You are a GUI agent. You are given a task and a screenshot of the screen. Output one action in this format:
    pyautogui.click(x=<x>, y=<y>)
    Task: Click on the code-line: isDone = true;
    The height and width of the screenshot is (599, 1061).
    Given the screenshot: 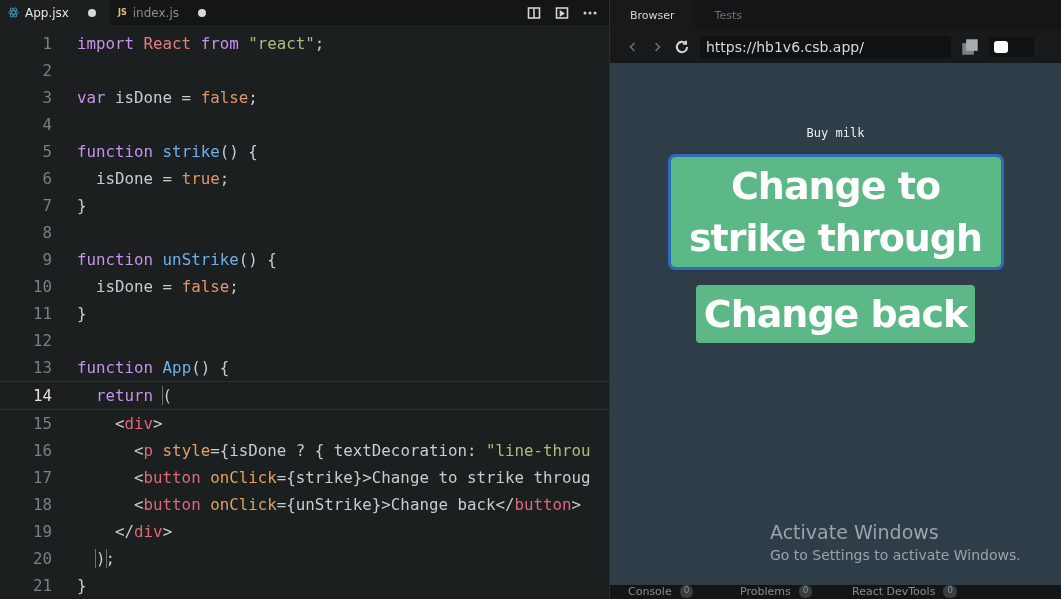 What is the action you would take?
    pyautogui.click(x=162, y=178)
    